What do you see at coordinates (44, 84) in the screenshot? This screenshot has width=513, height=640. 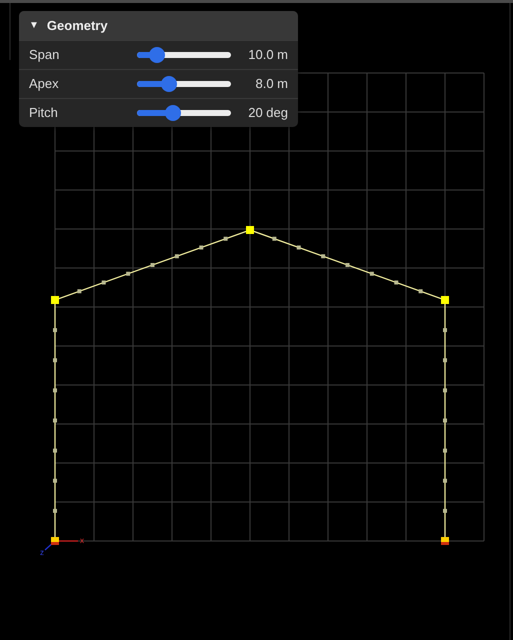 I see `parameter-label: Apex` at bounding box center [44, 84].